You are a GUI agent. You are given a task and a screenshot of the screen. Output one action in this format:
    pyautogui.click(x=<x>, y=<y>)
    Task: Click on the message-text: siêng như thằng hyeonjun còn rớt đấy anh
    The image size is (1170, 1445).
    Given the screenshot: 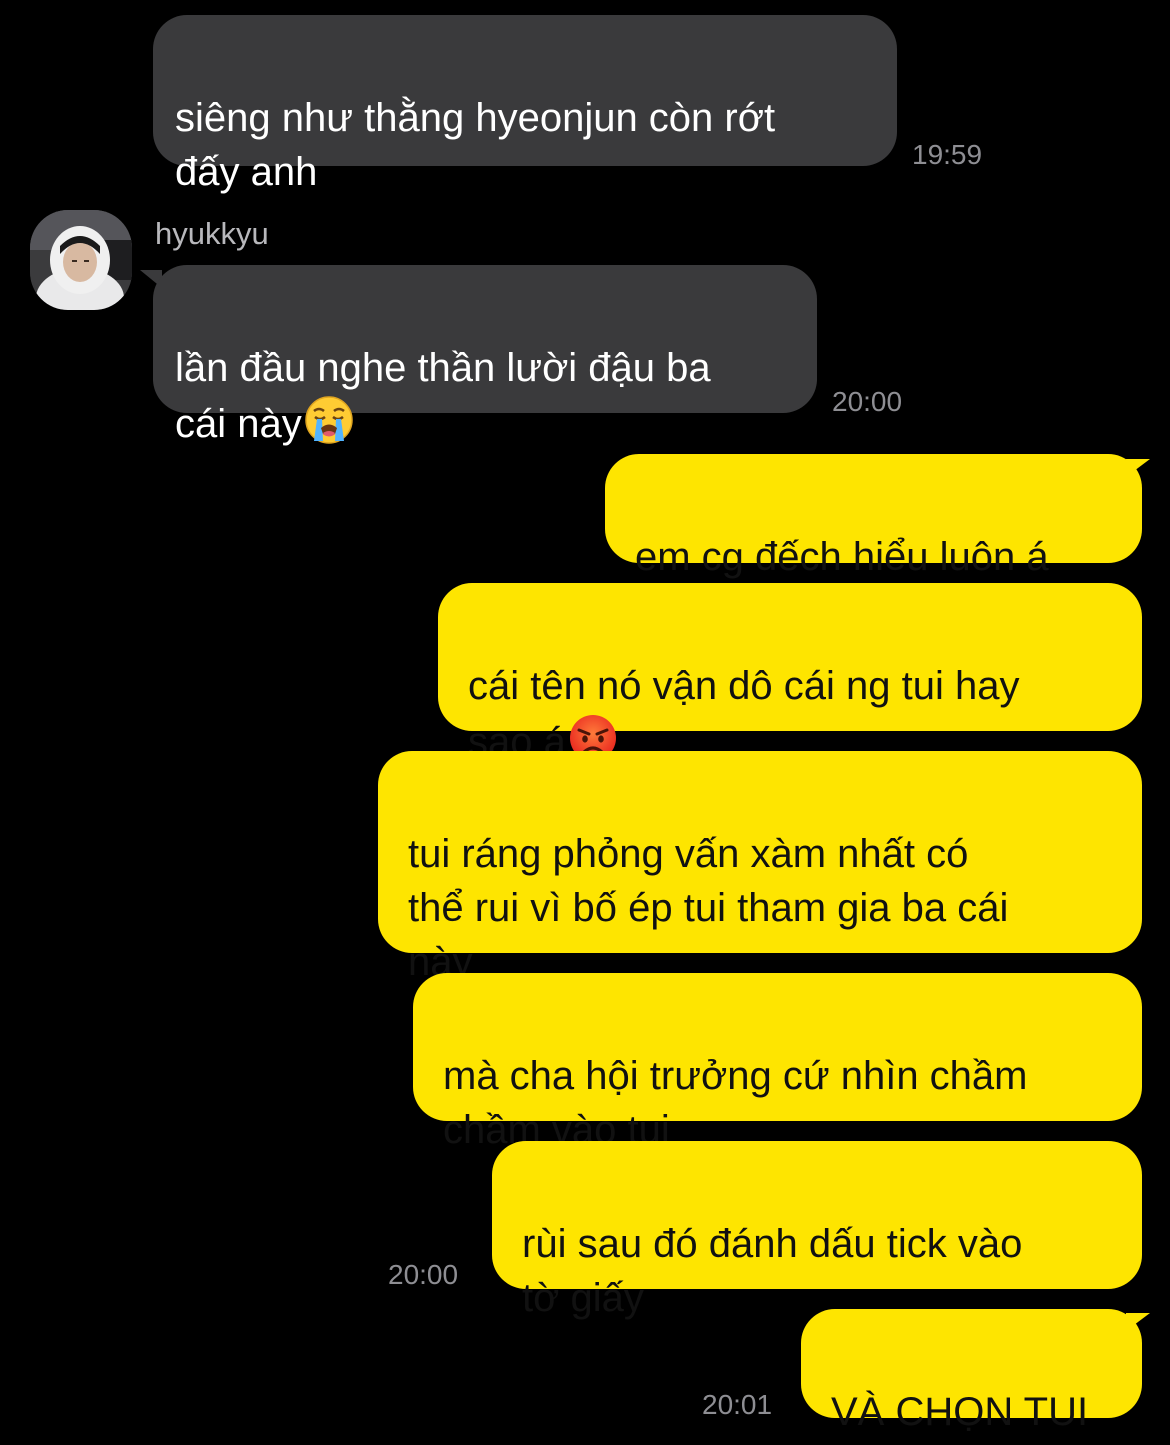 What is the action you would take?
    pyautogui.click(x=475, y=145)
    